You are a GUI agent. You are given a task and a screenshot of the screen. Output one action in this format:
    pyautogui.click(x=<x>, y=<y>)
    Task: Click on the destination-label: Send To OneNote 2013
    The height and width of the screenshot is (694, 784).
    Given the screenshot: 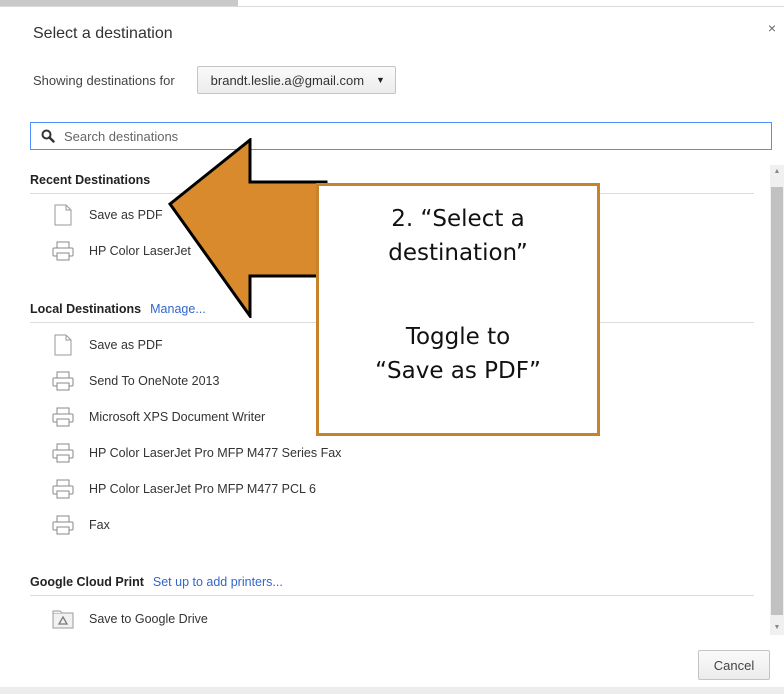 What is the action you would take?
    pyautogui.click(x=154, y=381)
    